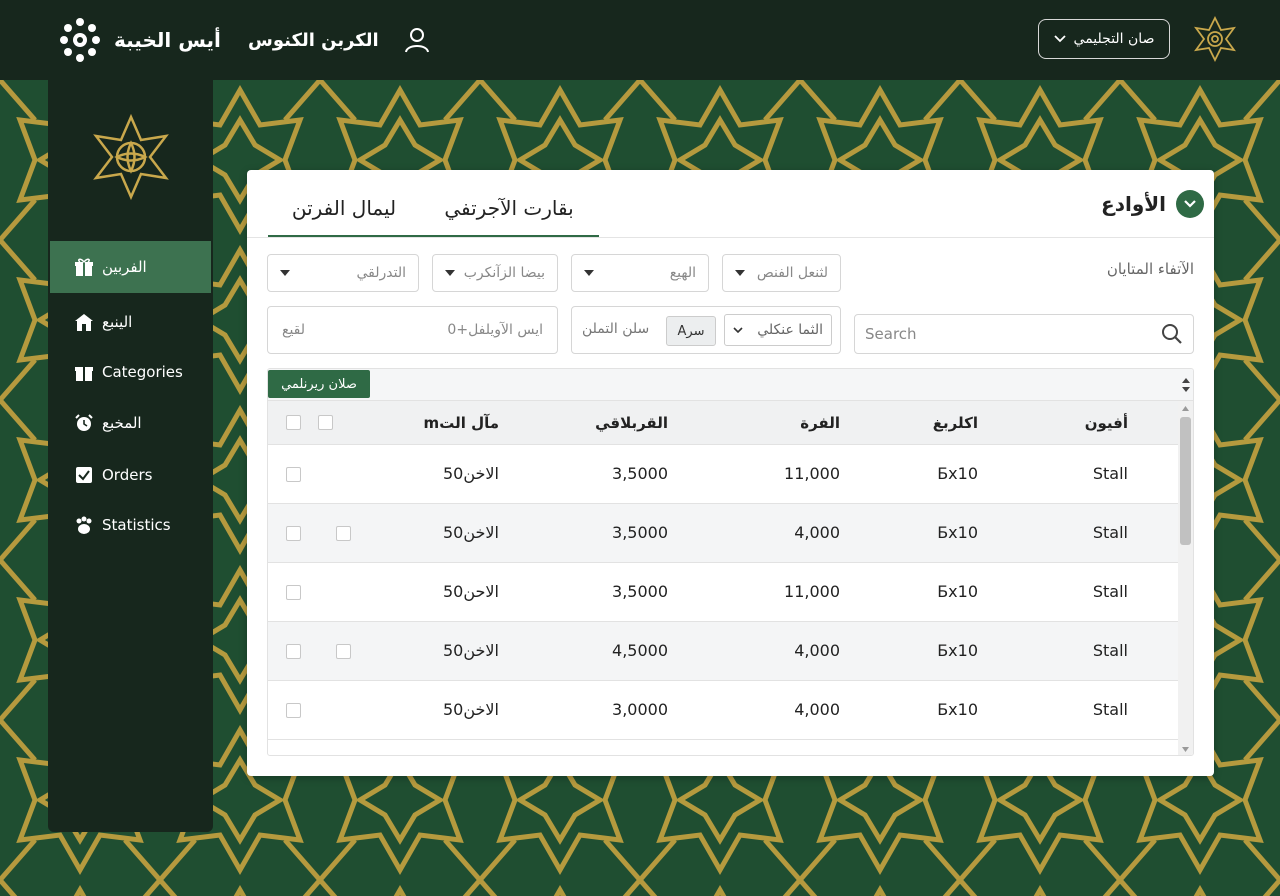  What do you see at coordinates (504, 273) in the screenshot?
I see `filter-dropdown-label: بيضا الزآنكرب` at bounding box center [504, 273].